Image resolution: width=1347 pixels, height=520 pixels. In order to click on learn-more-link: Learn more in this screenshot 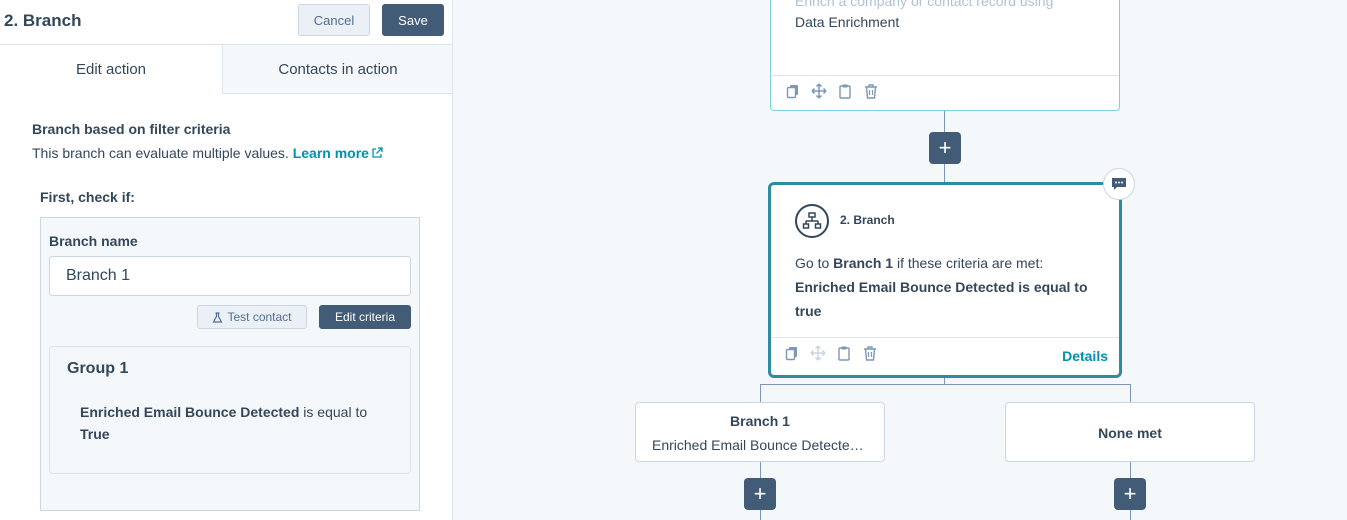, I will do `click(338, 153)`.